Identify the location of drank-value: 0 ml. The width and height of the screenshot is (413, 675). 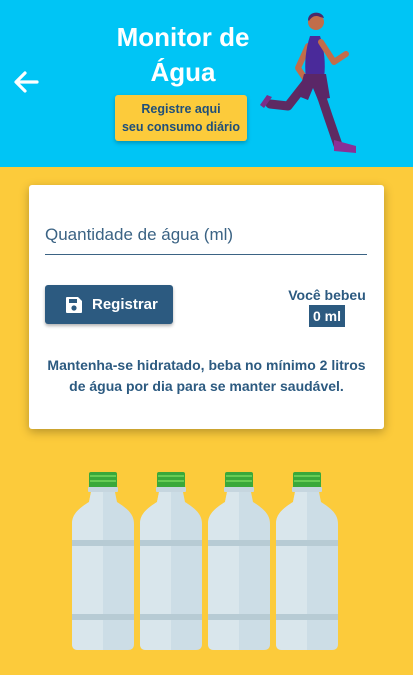
(326, 316).